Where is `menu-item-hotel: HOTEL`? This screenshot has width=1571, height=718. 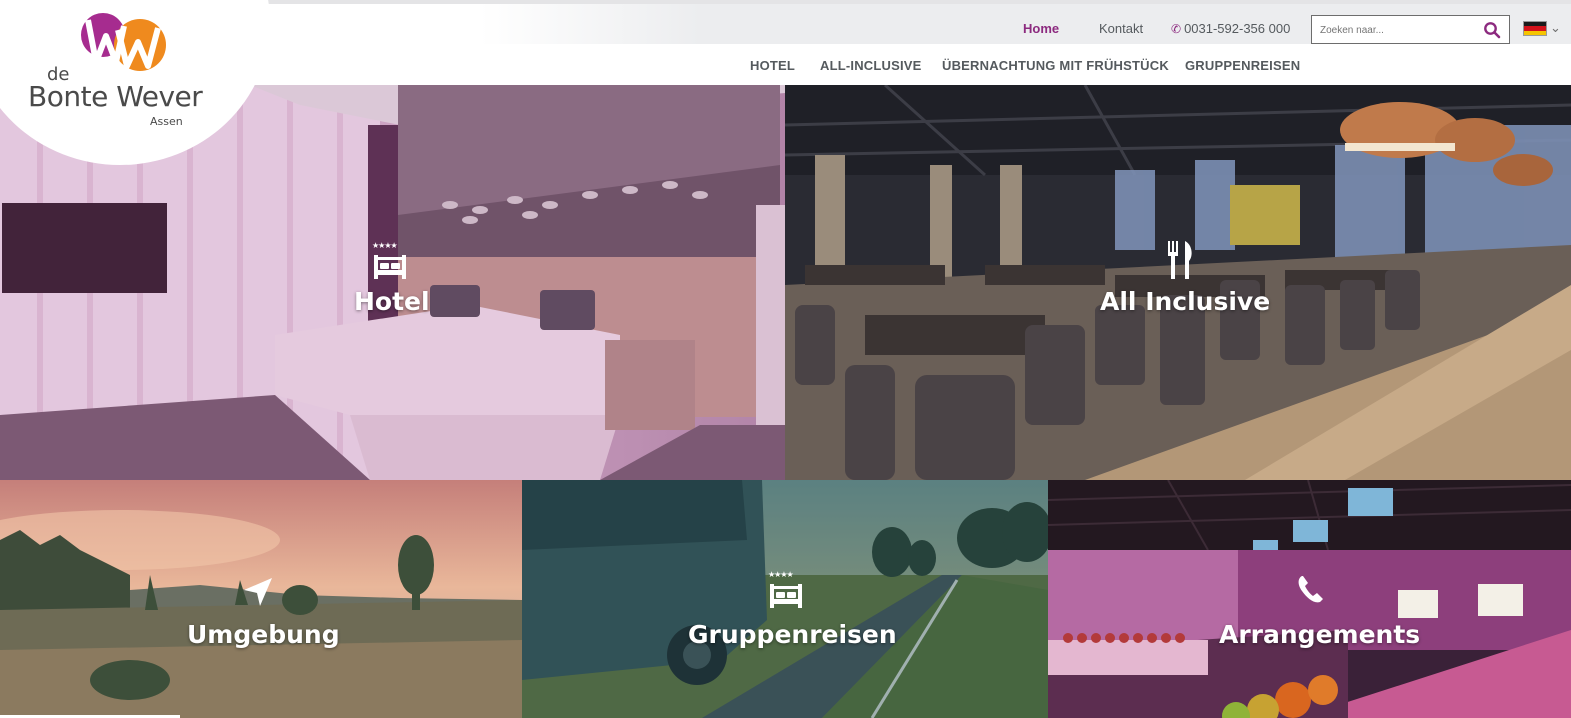
menu-item-hotel: HOTEL is located at coordinates (772, 65).